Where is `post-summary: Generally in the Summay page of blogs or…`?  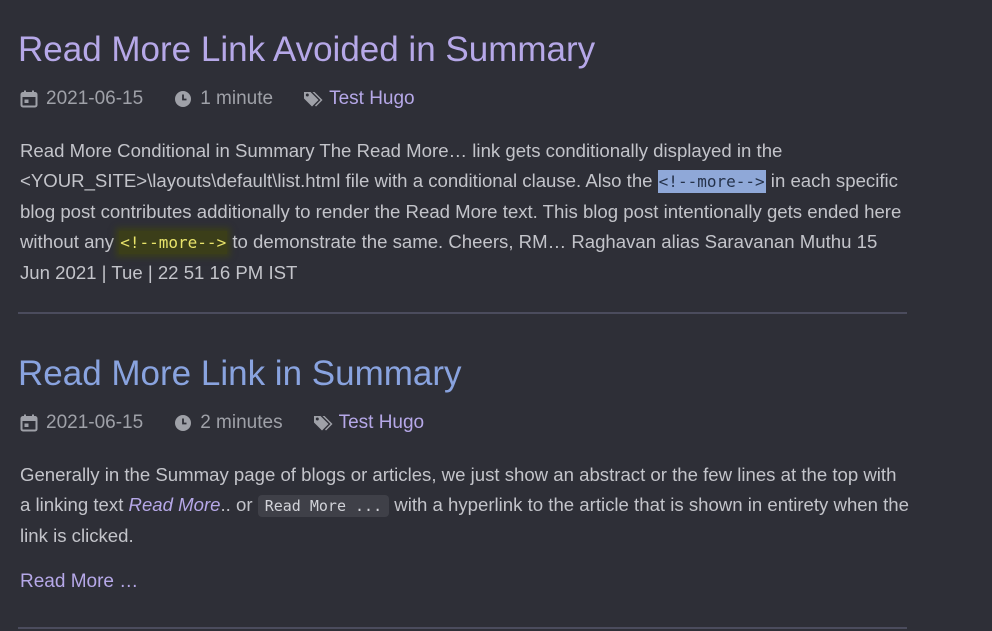
post-summary: Generally in the Summay page of blogs or… is located at coordinates (465, 505).